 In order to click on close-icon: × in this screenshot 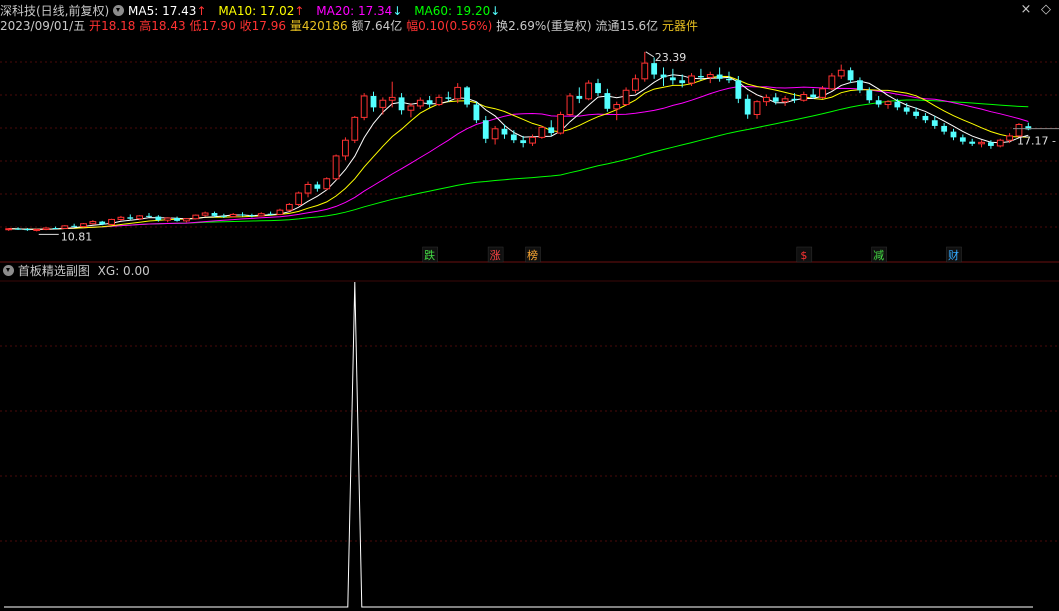, I will do `click(1026, 10)`.